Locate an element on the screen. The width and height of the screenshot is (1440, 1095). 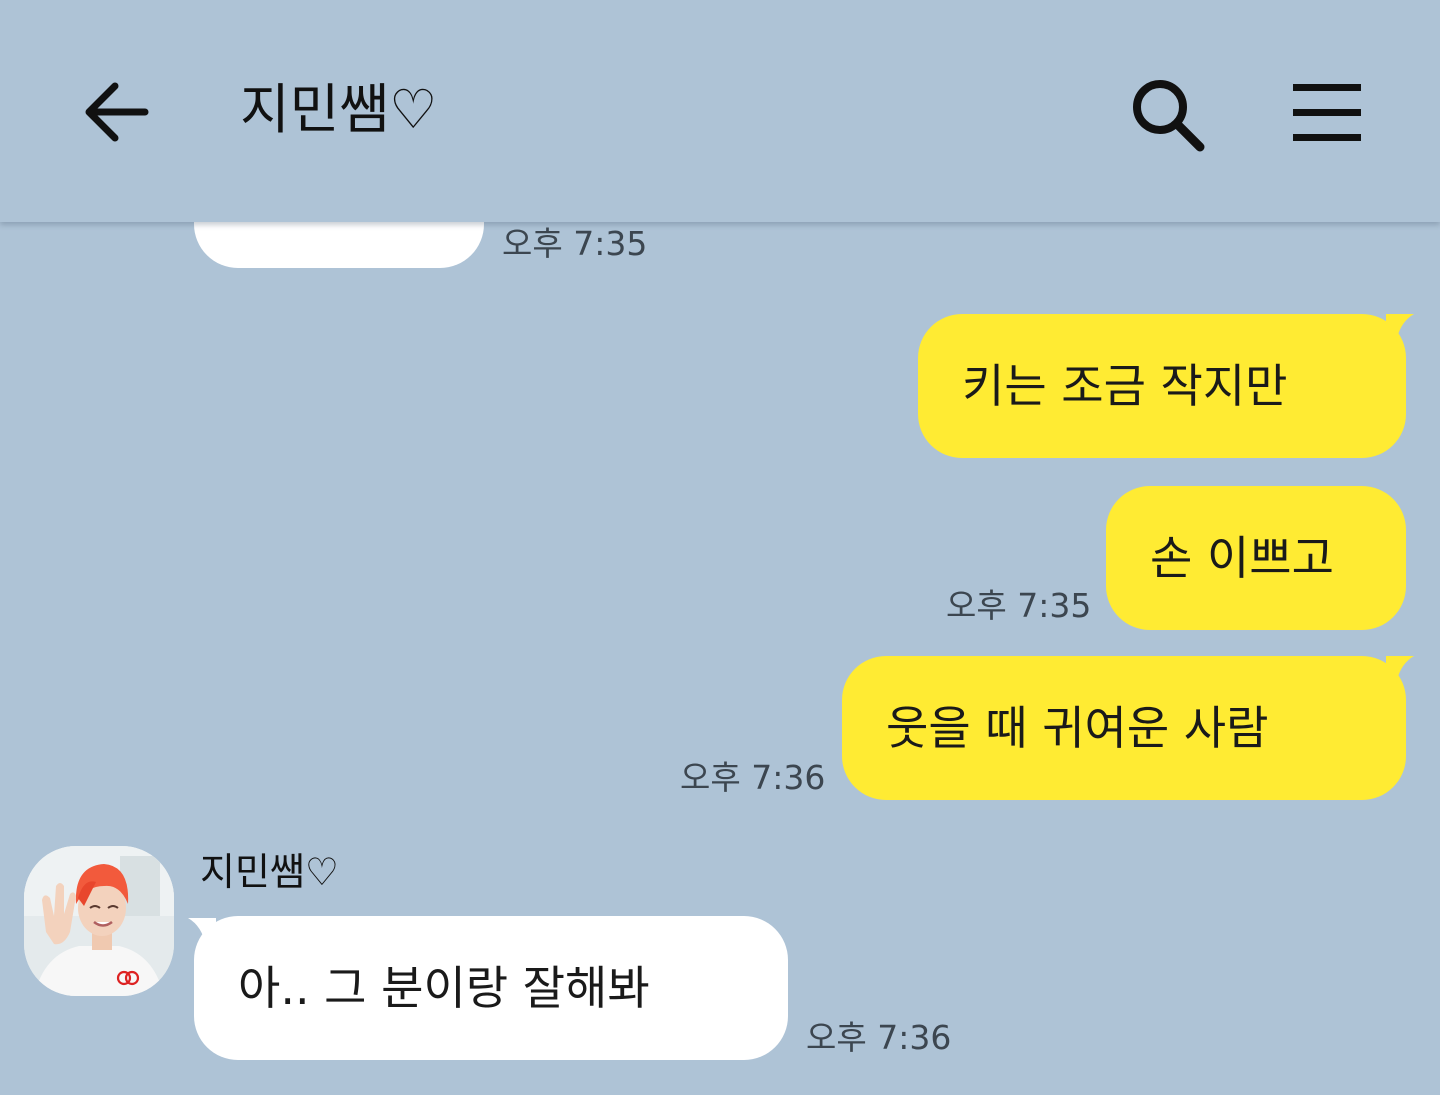
message-text: 키는 조금 작지만 is located at coordinates (1125, 386).